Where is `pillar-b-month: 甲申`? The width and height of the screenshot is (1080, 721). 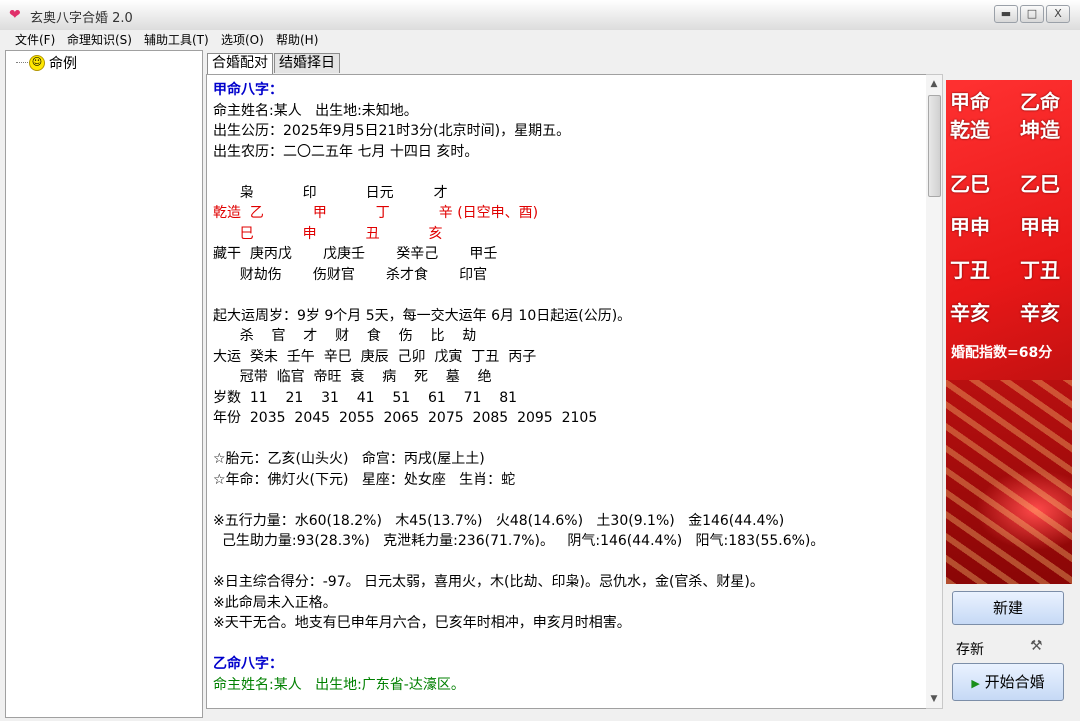
pillar-b-month: 甲申 is located at coordinates (1040, 227).